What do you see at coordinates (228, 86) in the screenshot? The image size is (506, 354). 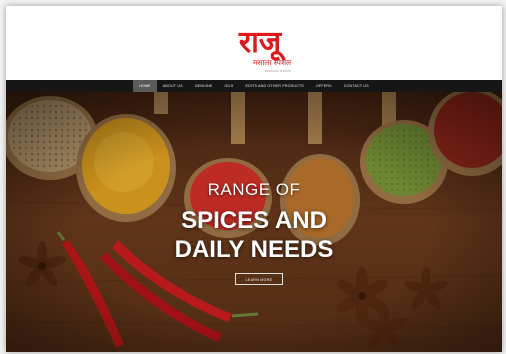 I see `nav-oils: OILS` at bounding box center [228, 86].